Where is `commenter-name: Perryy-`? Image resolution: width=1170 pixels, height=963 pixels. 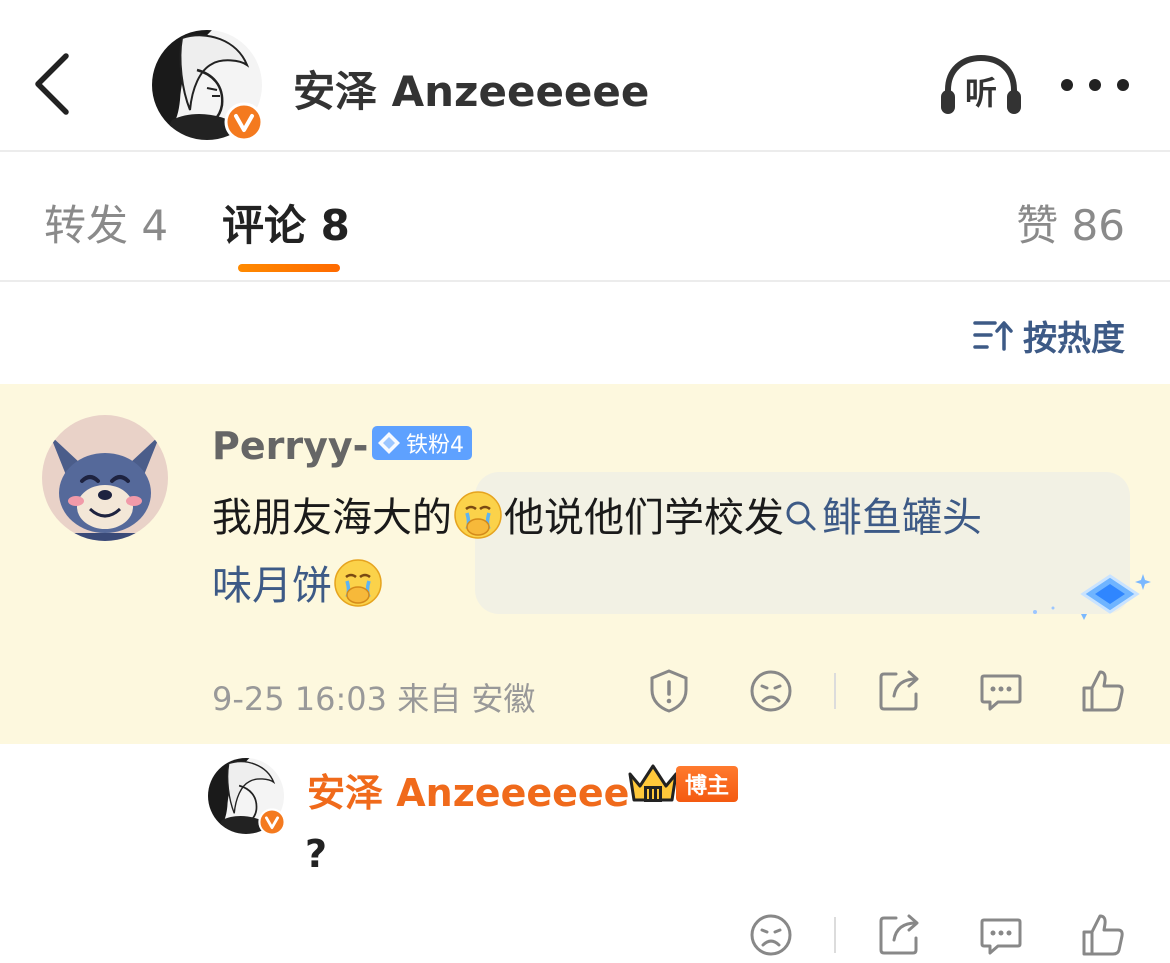
commenter-name: Perryy- is located at coordinates (290, 446).